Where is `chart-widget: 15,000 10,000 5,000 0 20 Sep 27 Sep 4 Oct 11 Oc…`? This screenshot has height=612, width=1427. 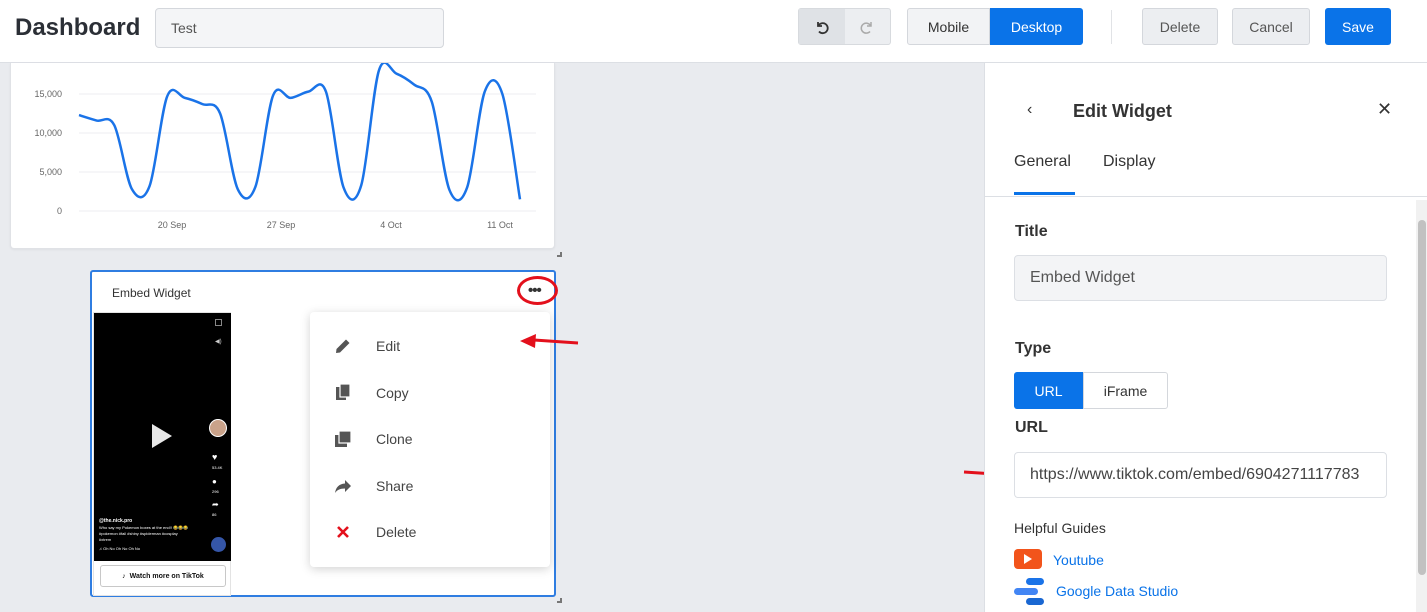
chart-widget: 15,000 10,000 5,000 0 20 Sep 27 Sep 4 Oct 11 Oc… is located at coordinates (282, 156).